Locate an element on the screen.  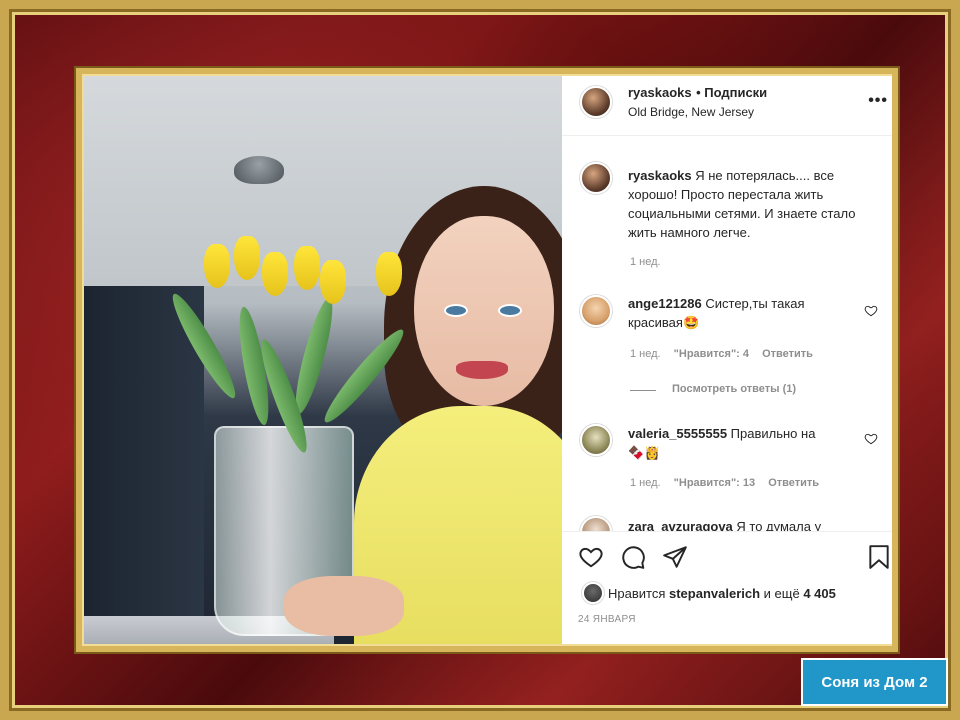
comment-meta: 1 нед. "Нравится": 4 Ответить is located at coordinates (721, 354).